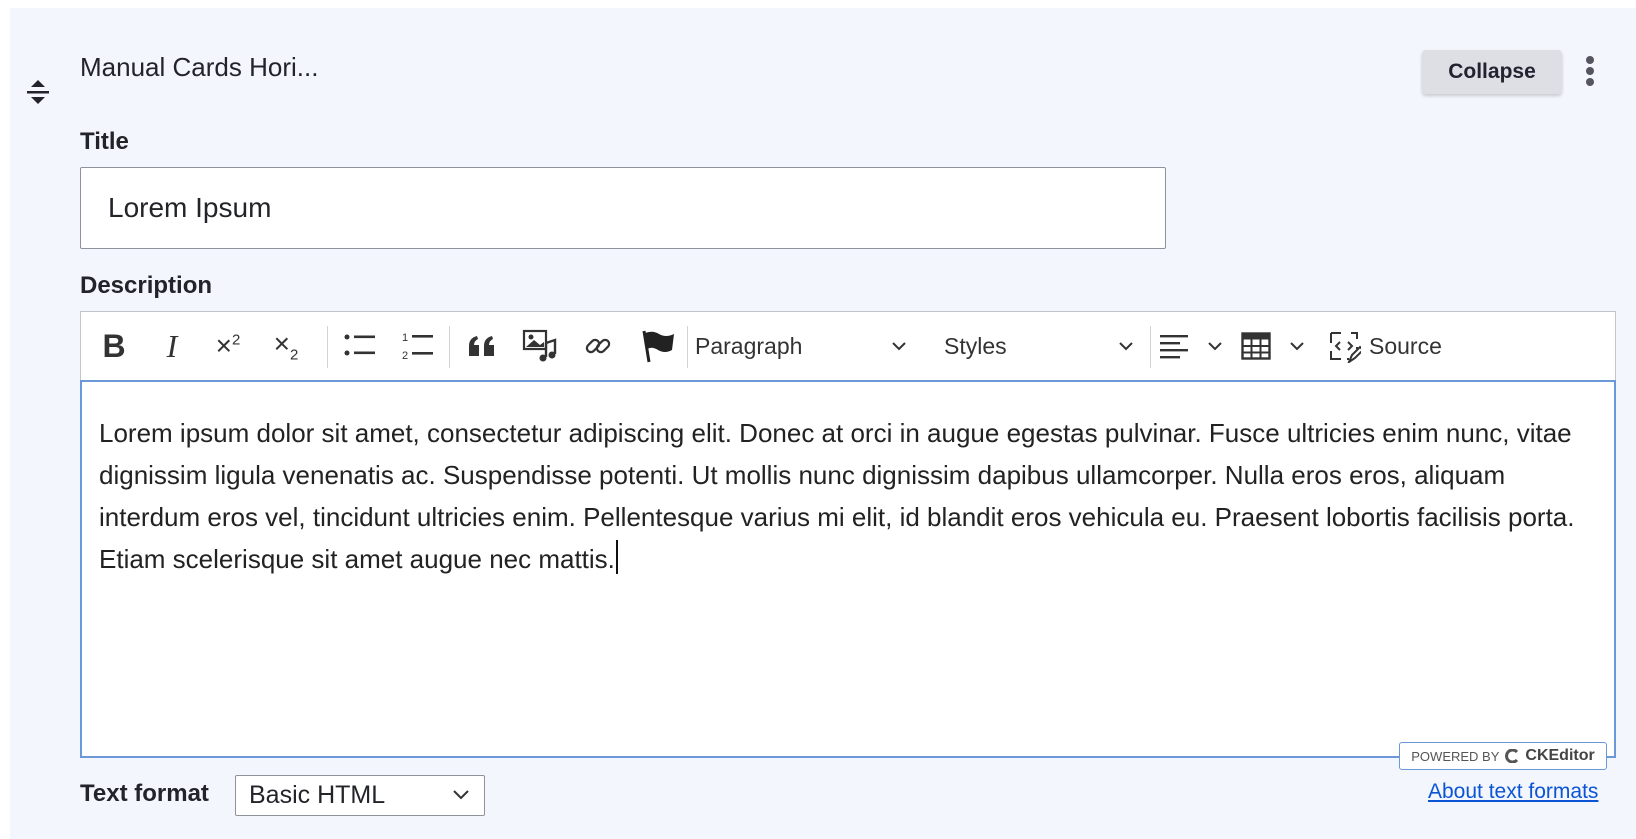 The height and width of the screenshot is (839, 1636). What do you see at coordinates (418, 346) in the screenshot?
I see `numbered-list-icon: 12` at bounding box center [418, 346].